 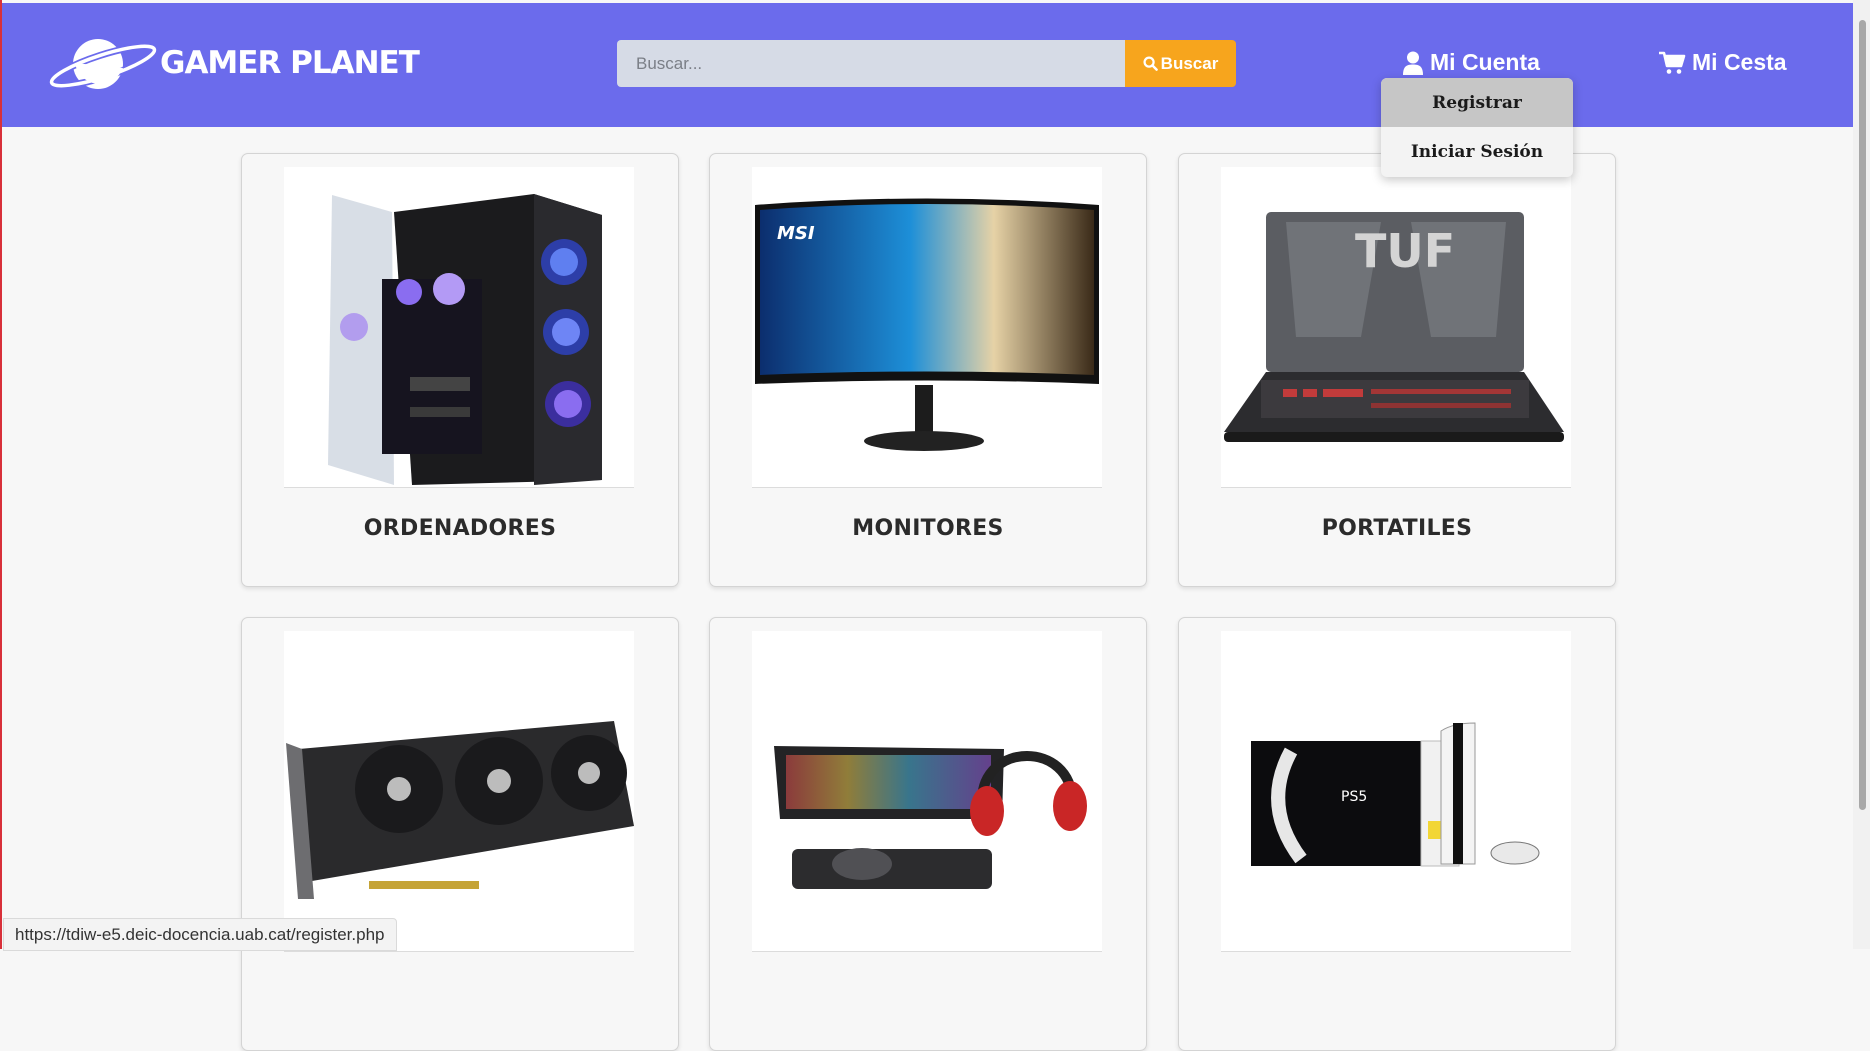 What do you see at coordinates (1, 474) in the screenshot?
I see `page-left-border` at bounding box center [1, 474].